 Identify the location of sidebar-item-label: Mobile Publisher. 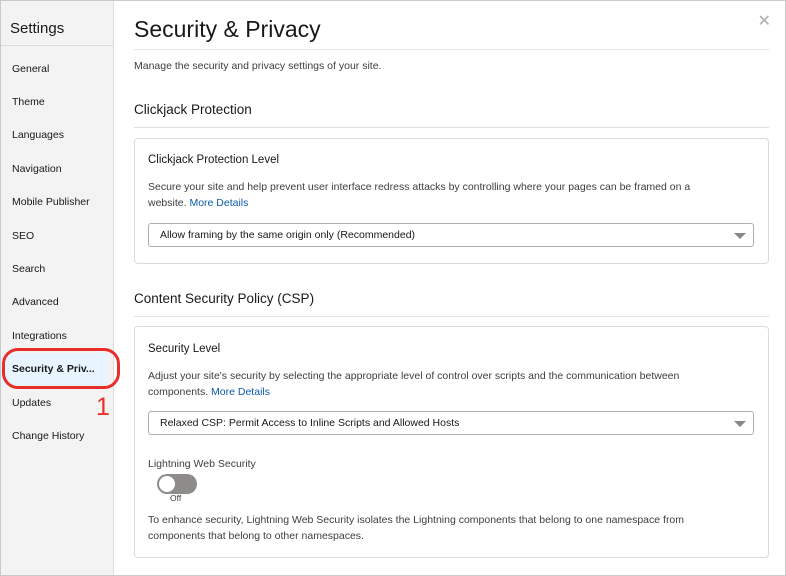
(51, 202).